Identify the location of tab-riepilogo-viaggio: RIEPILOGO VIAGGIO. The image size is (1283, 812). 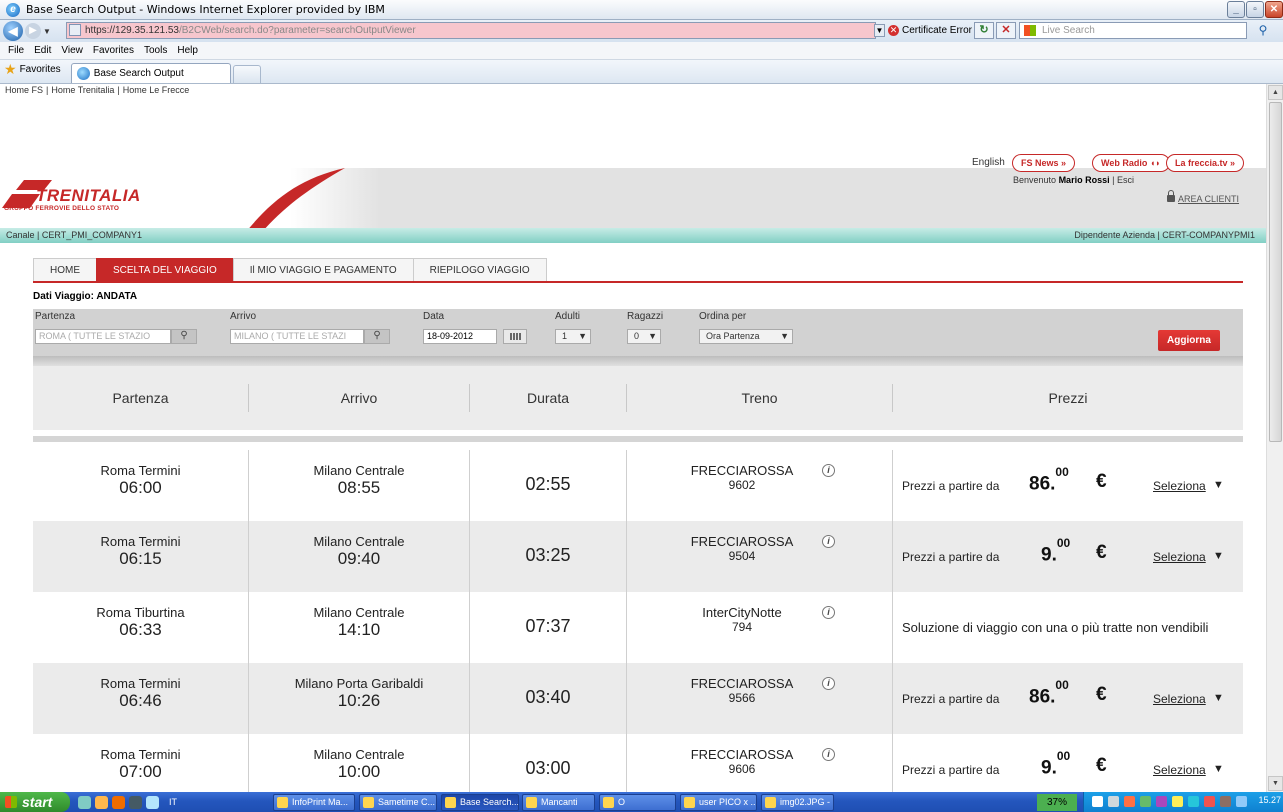
(479, 269).